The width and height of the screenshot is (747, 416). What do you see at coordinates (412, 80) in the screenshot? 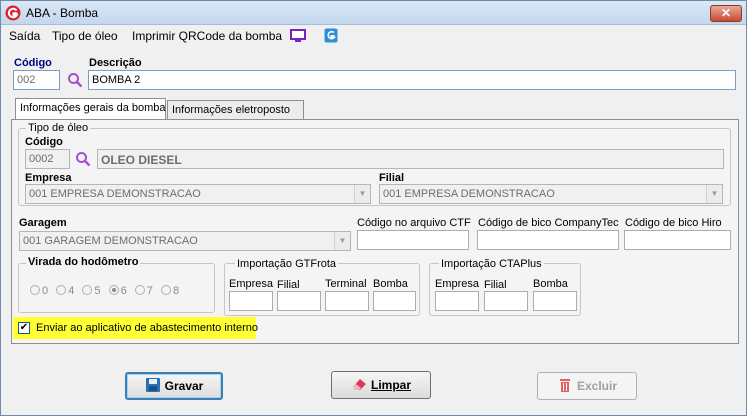
I see `descricao-field: BOMBA 2` at bounding box center [412, 80].